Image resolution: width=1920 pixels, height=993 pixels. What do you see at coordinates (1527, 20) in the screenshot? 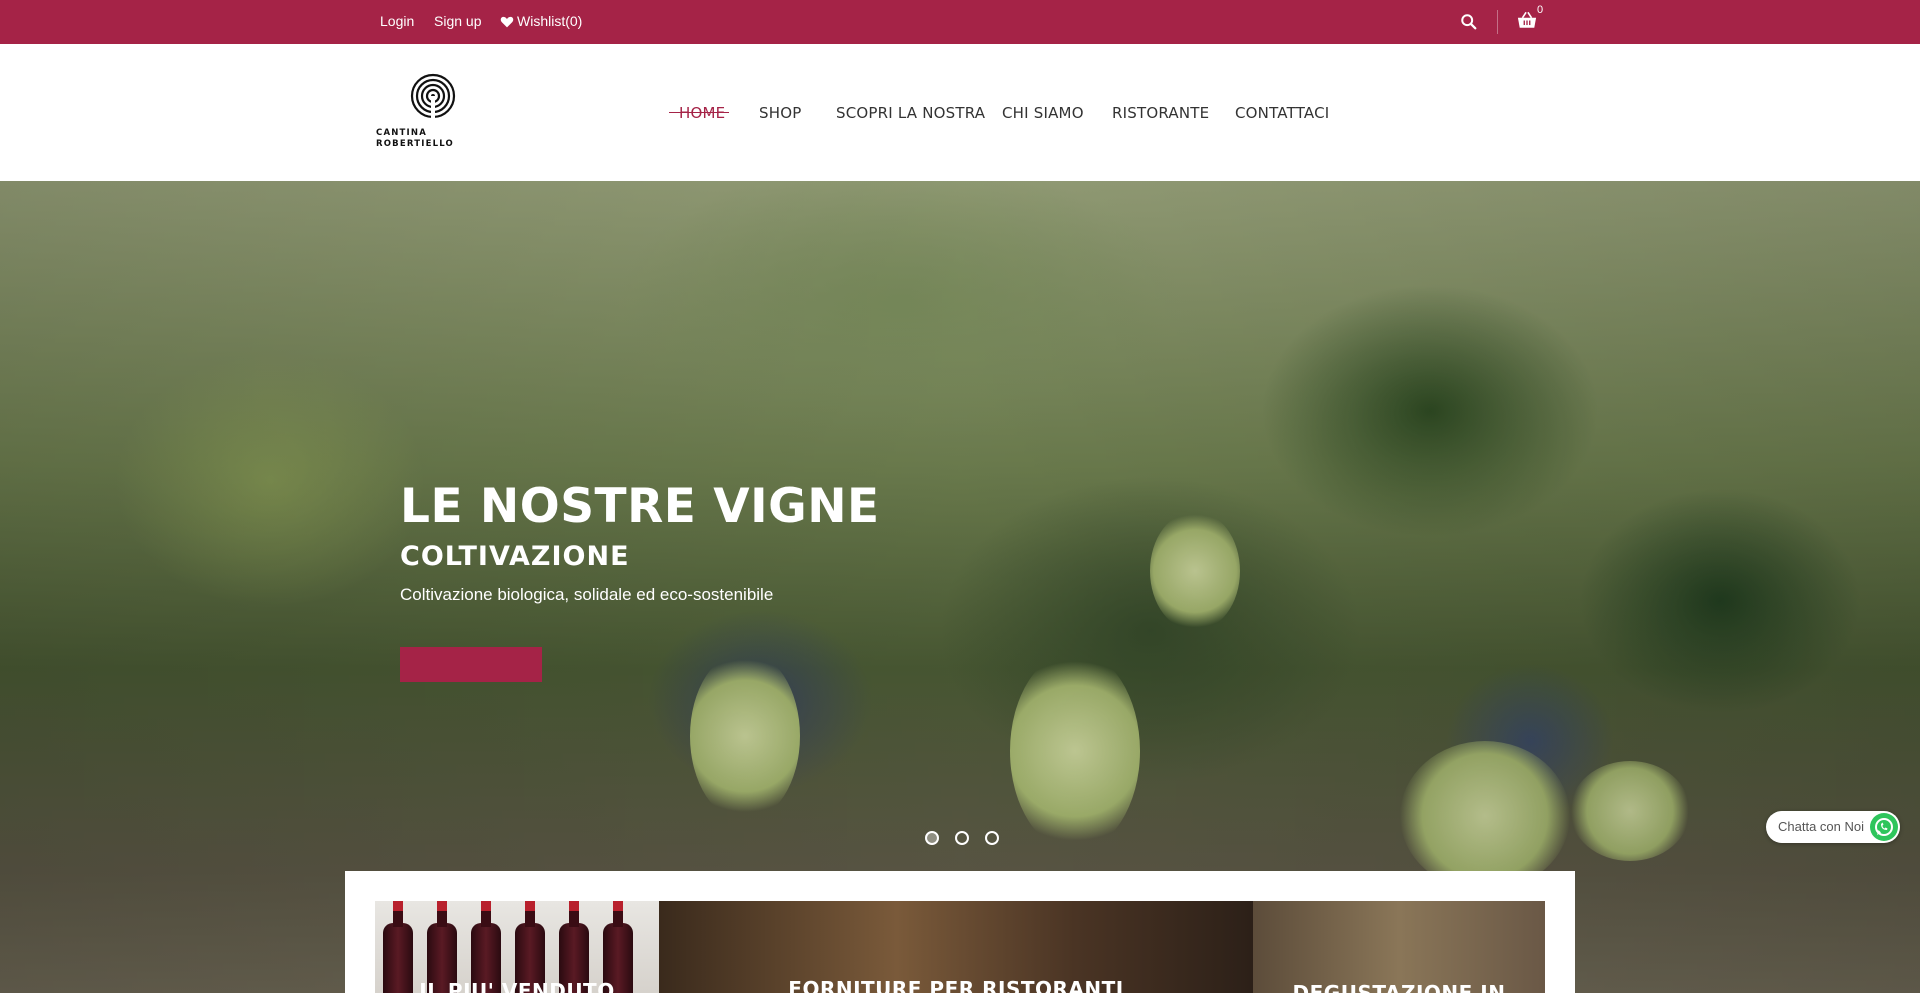
I see `basket-icon` at bounding box center [1527, 20].